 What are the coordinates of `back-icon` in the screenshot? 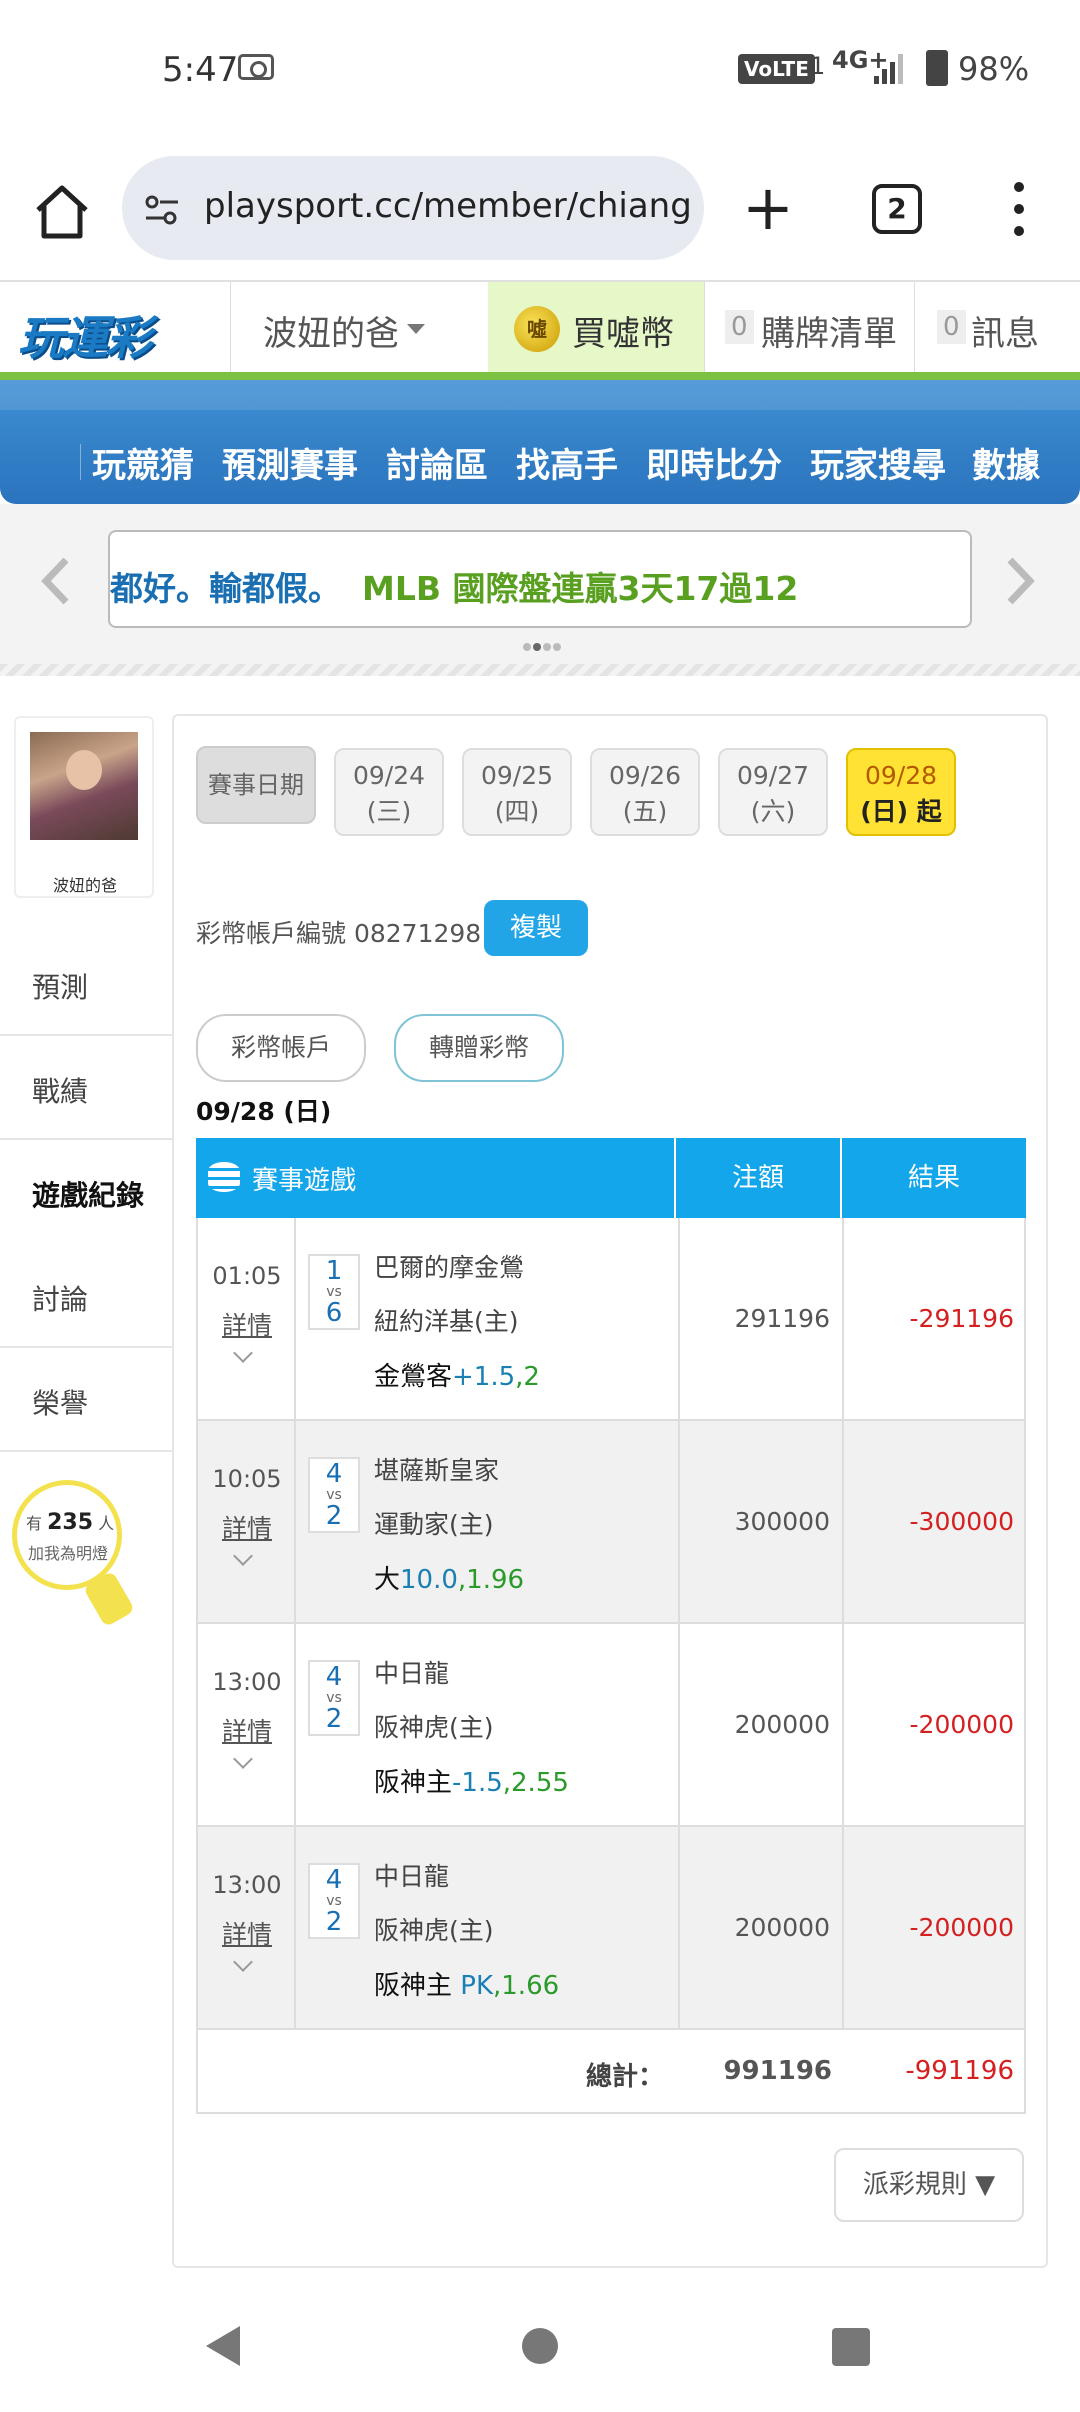 It's located at (223, 2346).